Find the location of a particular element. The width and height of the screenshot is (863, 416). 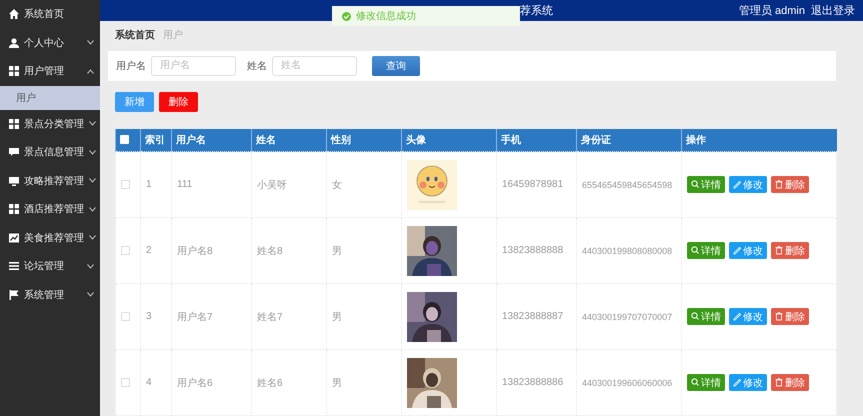

column-header: 用户名 is located at coordinates (212, 140).